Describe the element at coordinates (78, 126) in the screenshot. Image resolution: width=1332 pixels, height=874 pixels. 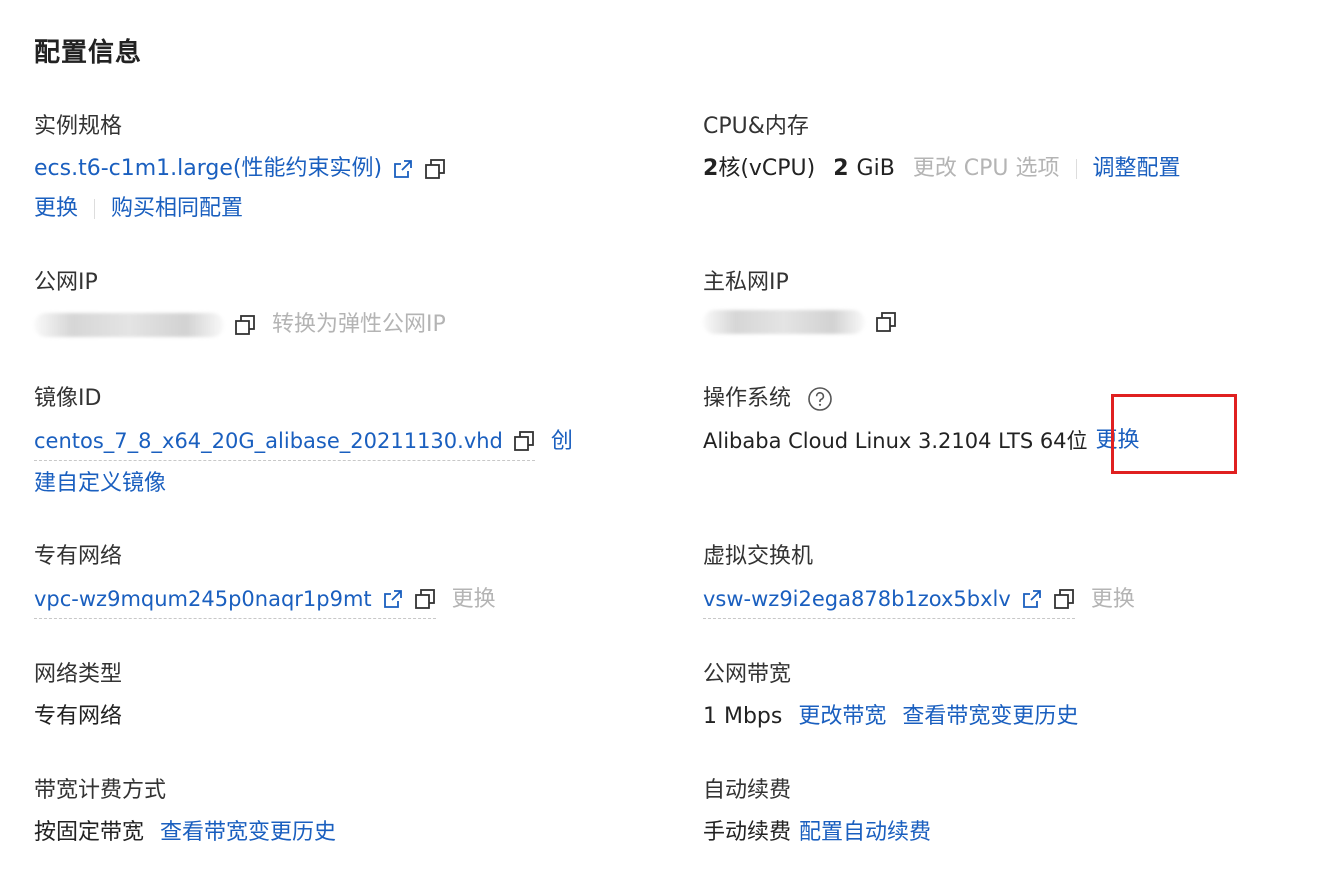
I see `instance-spec-label: 实例规格` at that location.